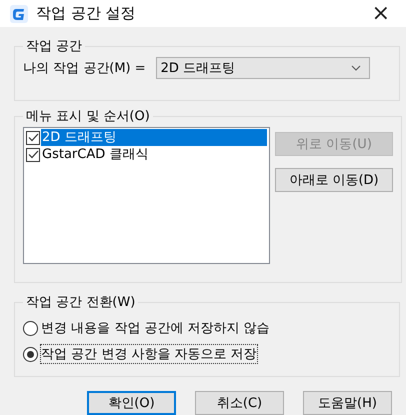 This screenshot has width=406, height=415. What do you see at coordinates (334, 180) in the screenshot?
I see `move-button: 아래로 이동(D)` at bounding box center [334, 180].